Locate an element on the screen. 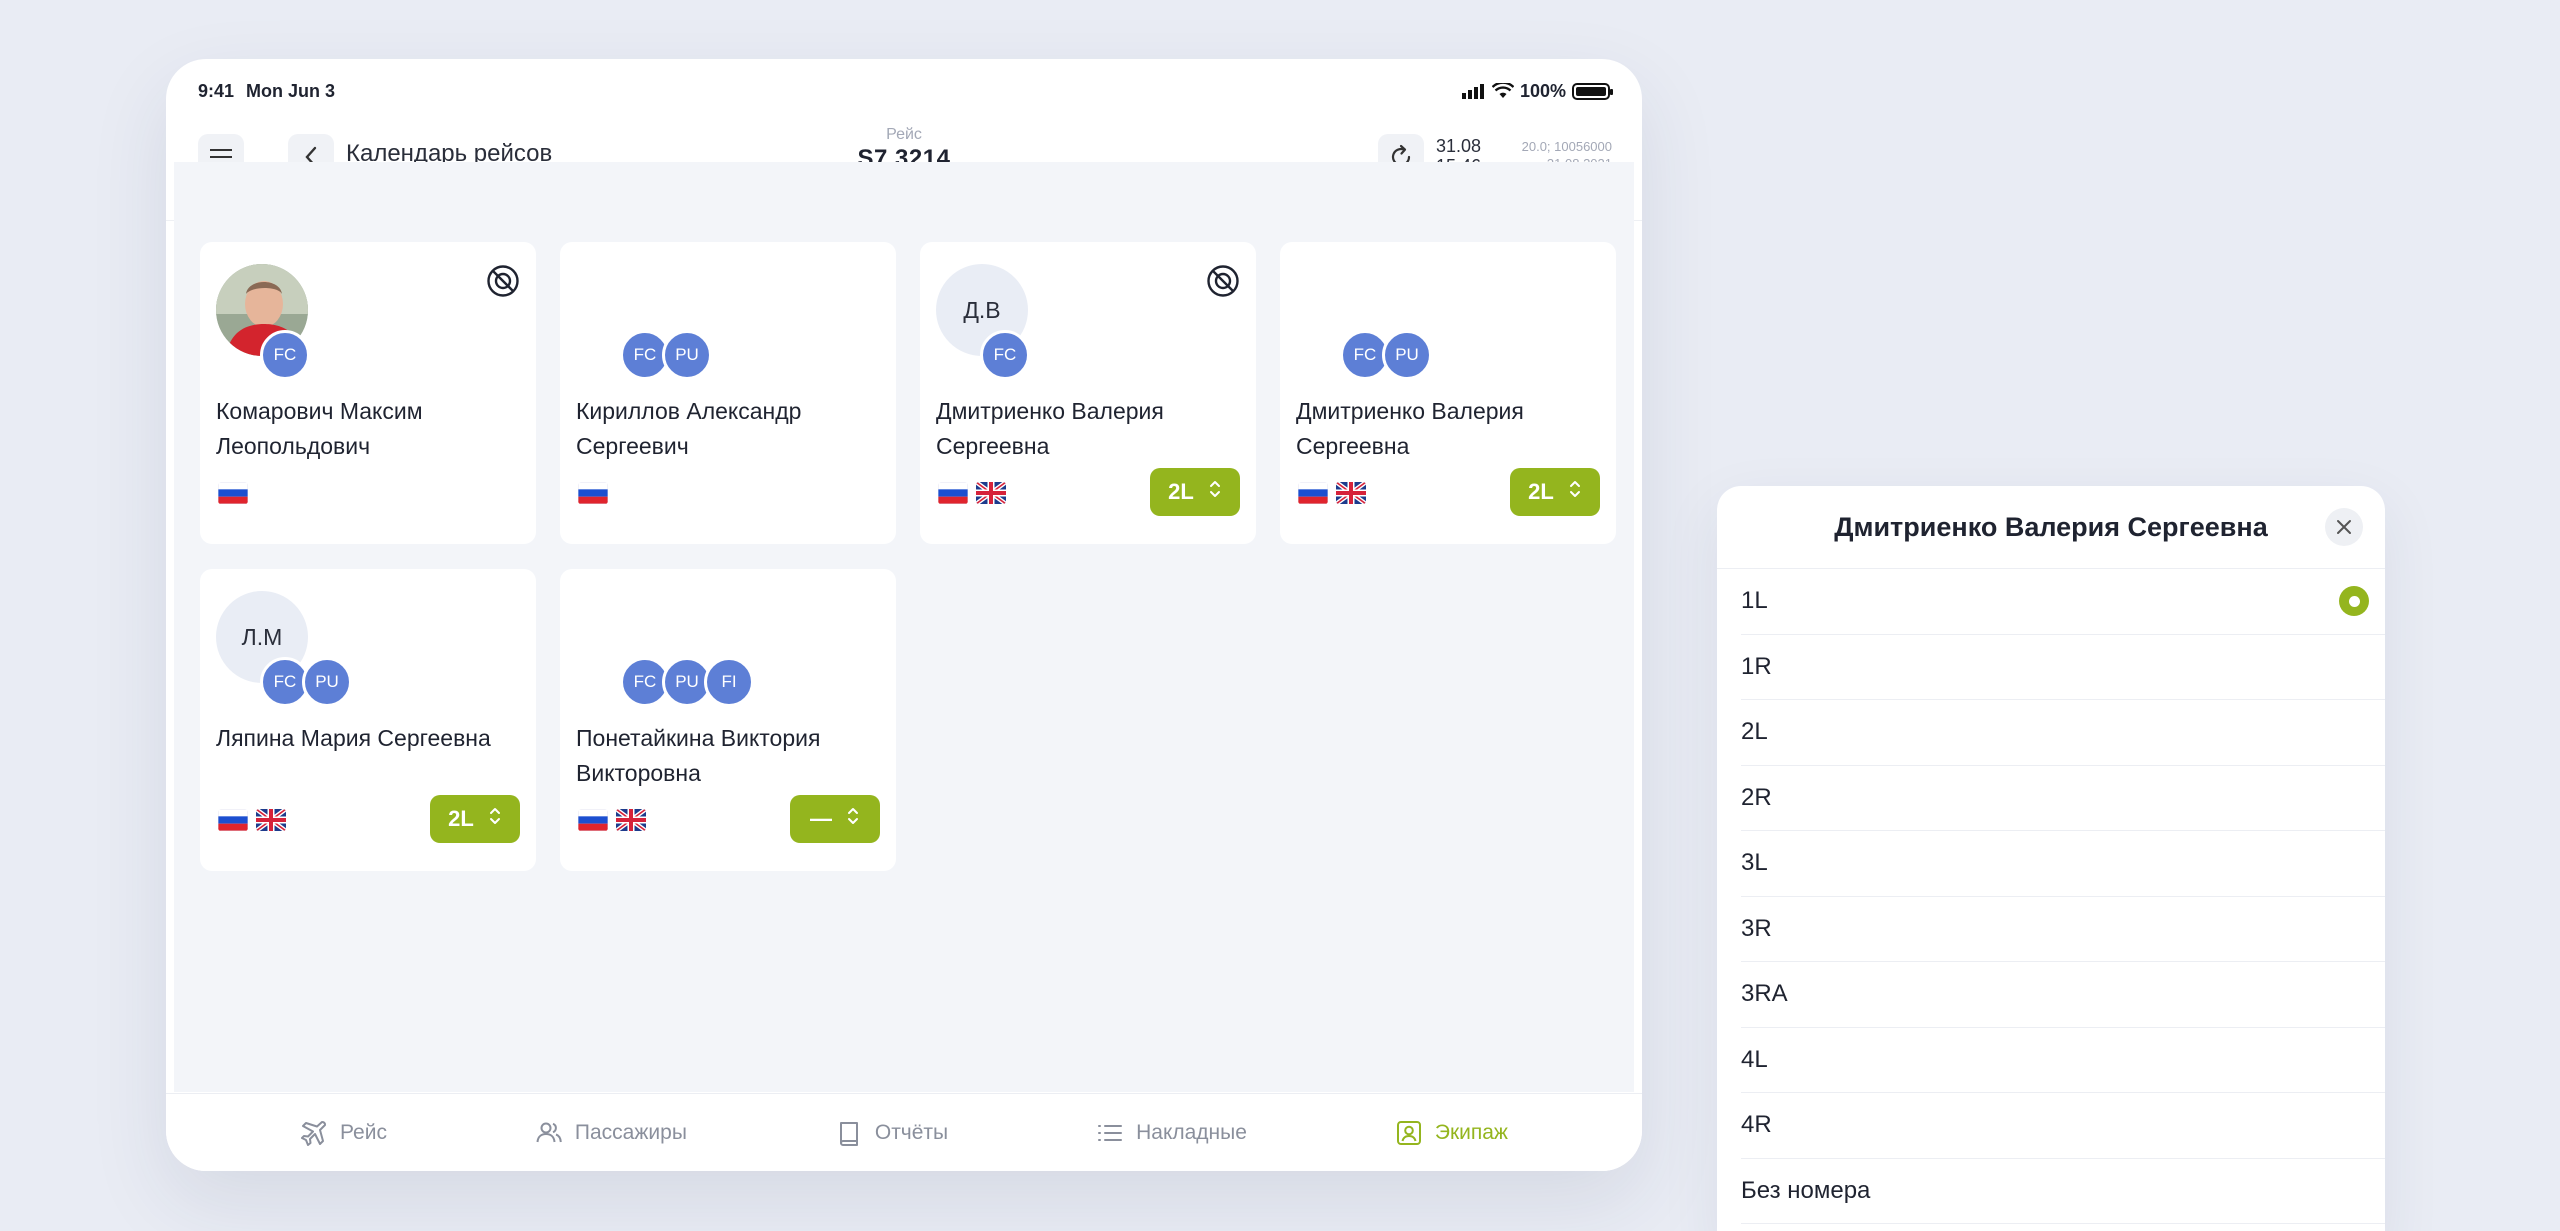 Image resolution: width=2560 pixels, height=1231 pixels. seat-option: 2R is located at coordinates (2063, 798).